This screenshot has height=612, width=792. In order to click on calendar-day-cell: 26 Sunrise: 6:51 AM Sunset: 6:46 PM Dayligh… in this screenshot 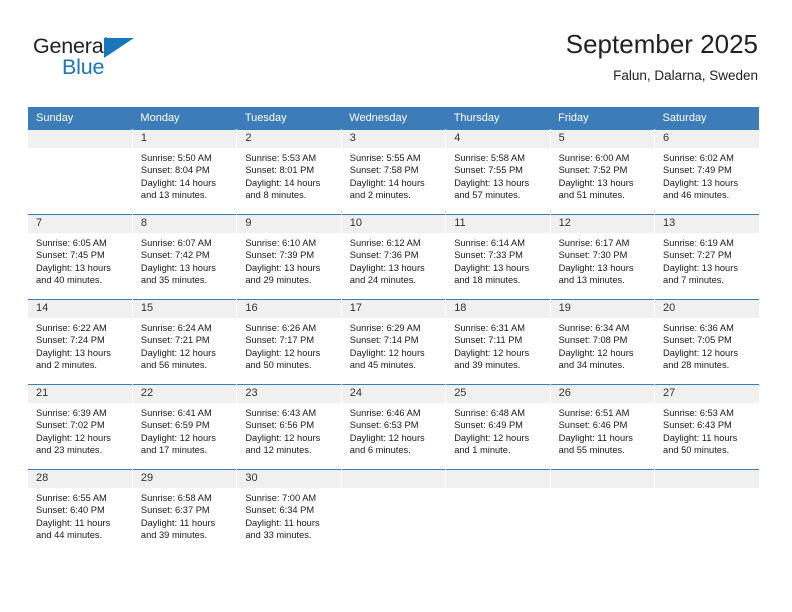, I will do `click(603, 427)`.